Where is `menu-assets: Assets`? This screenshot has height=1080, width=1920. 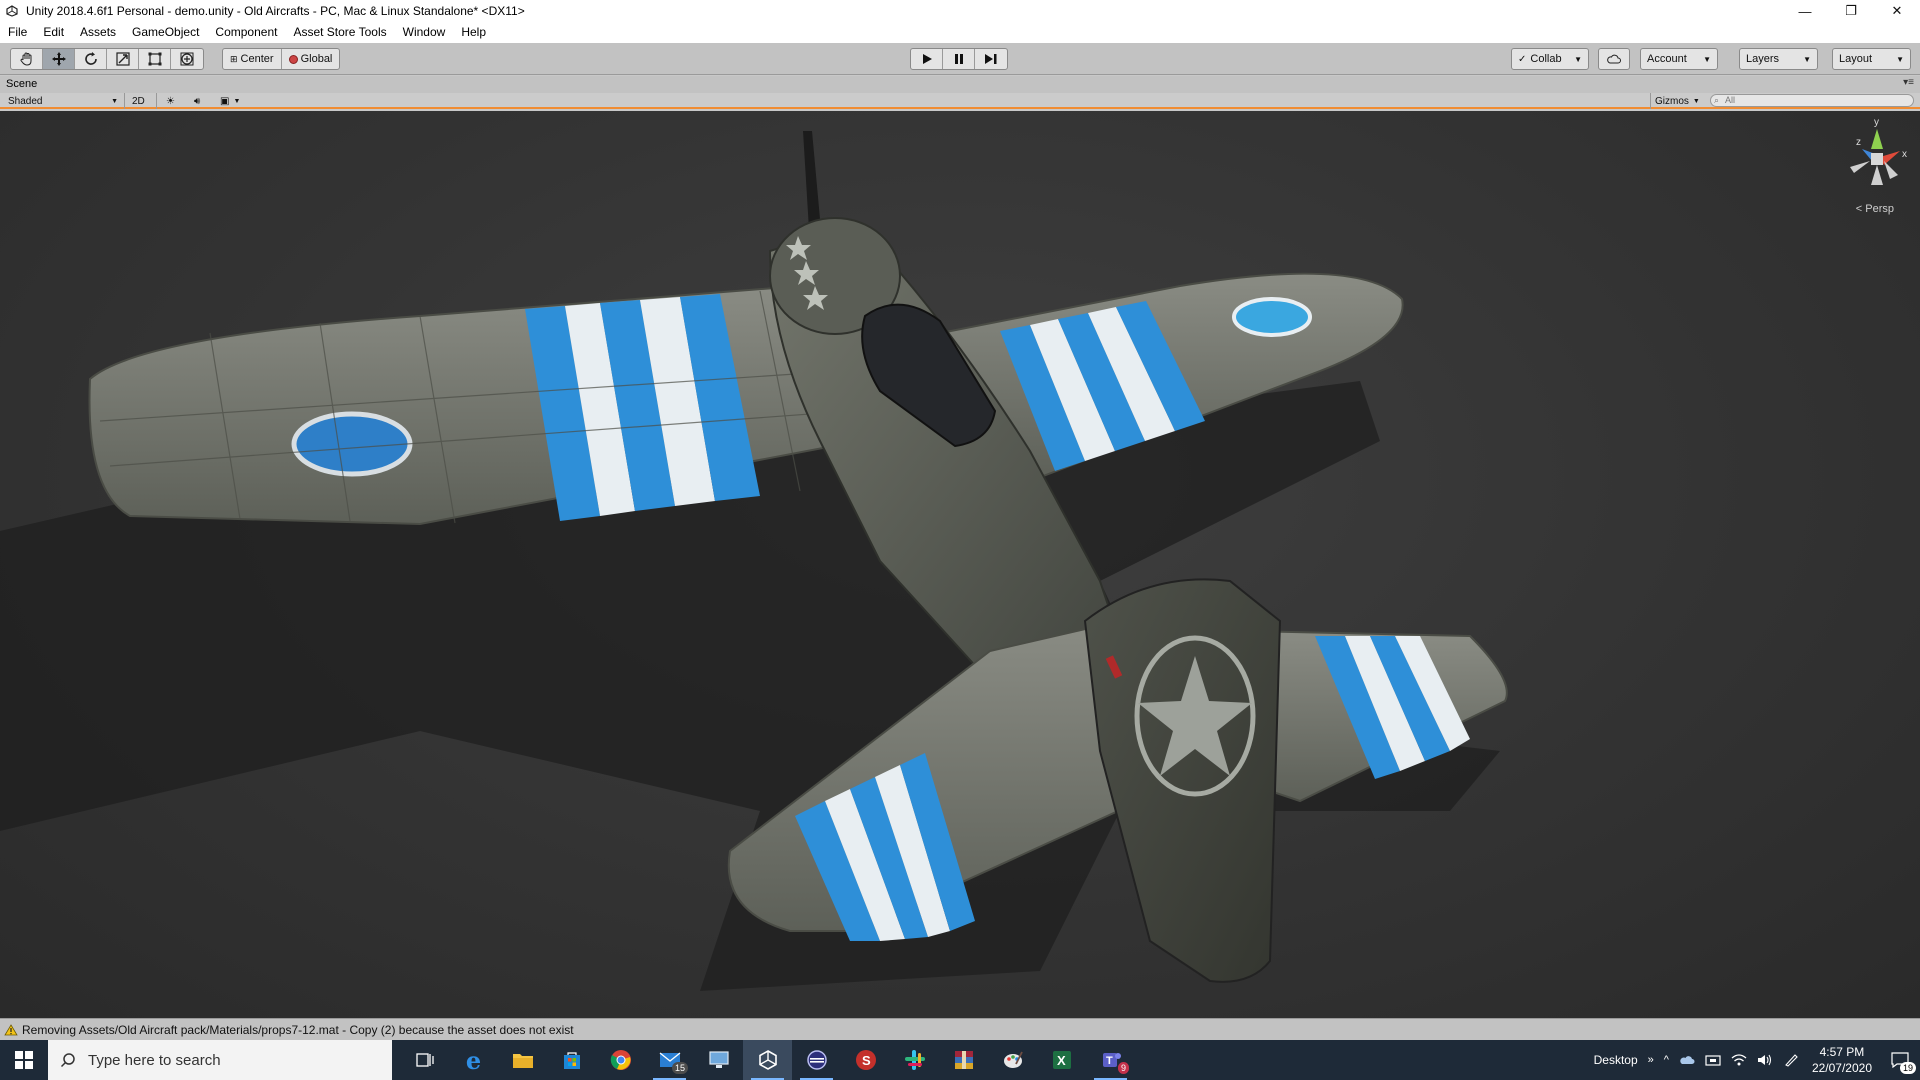 menu-assets: Assets is located at coordinates (98, 32).